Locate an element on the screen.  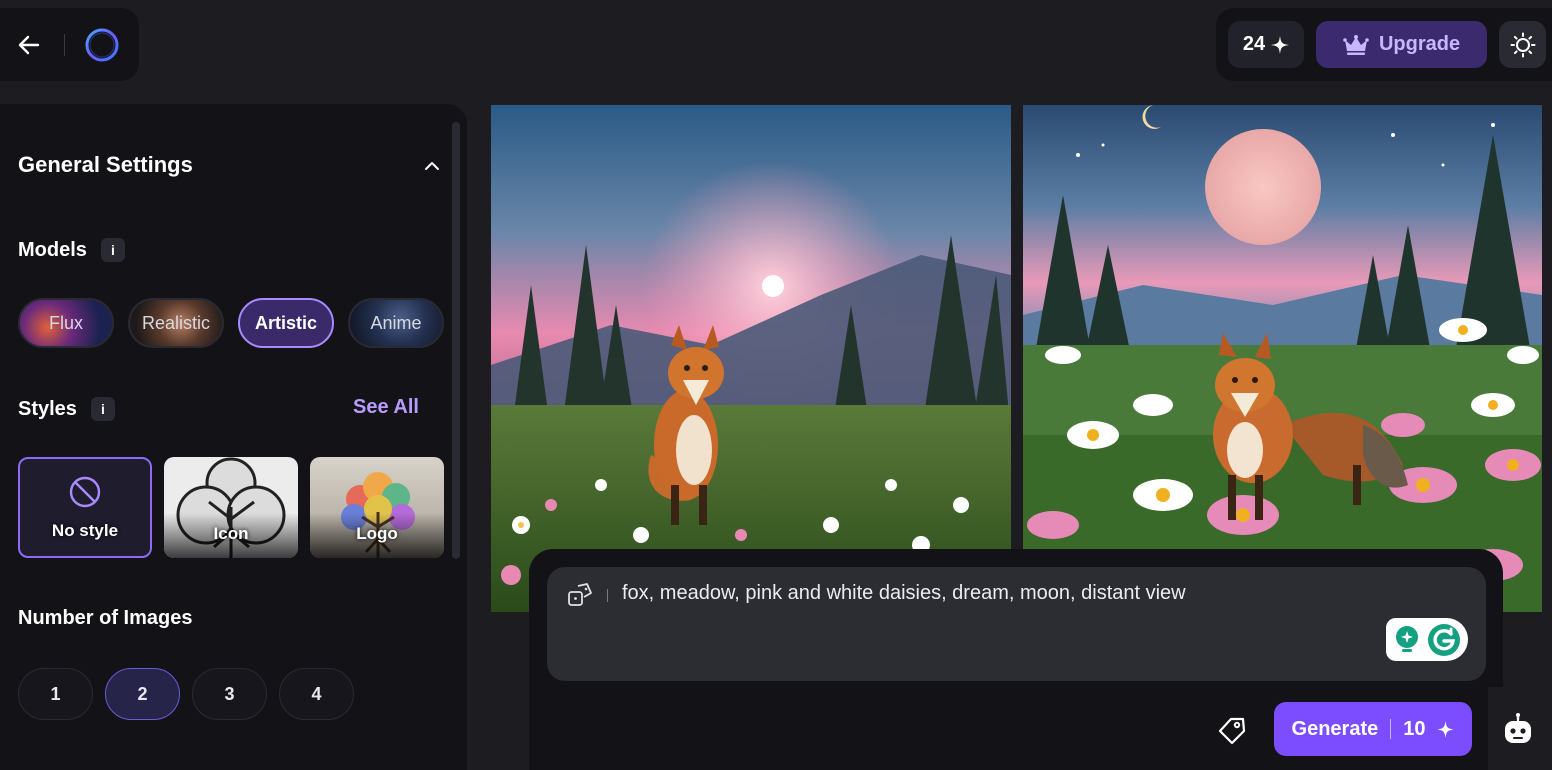
generate-cost: 10 is located at coordinates (1414, 728).